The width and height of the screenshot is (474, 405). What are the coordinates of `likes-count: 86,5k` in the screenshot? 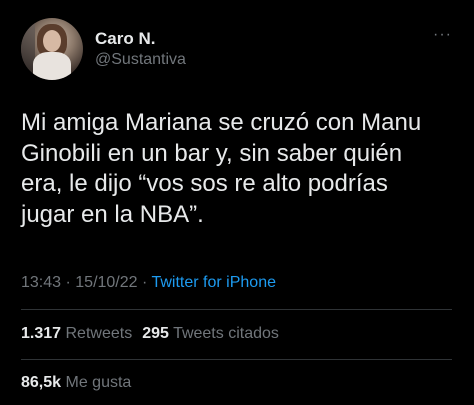 It's located at (41, 382).